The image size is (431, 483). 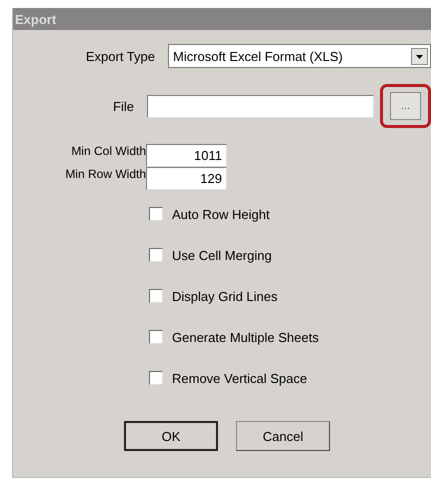 I want to click on checkbox-label: Use Cell Merging, so click(x=222, y=255).